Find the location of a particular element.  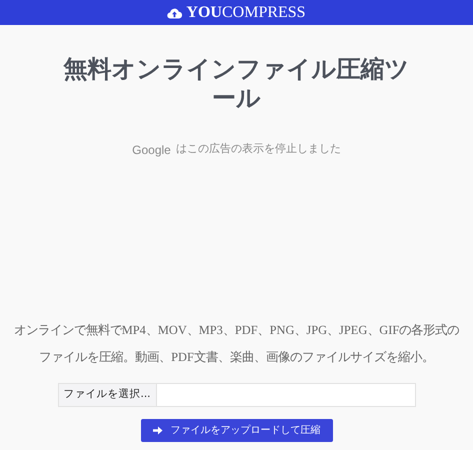

upload-button: ファイルをアップロードして圧縮 is located at coordinates (236, 430).